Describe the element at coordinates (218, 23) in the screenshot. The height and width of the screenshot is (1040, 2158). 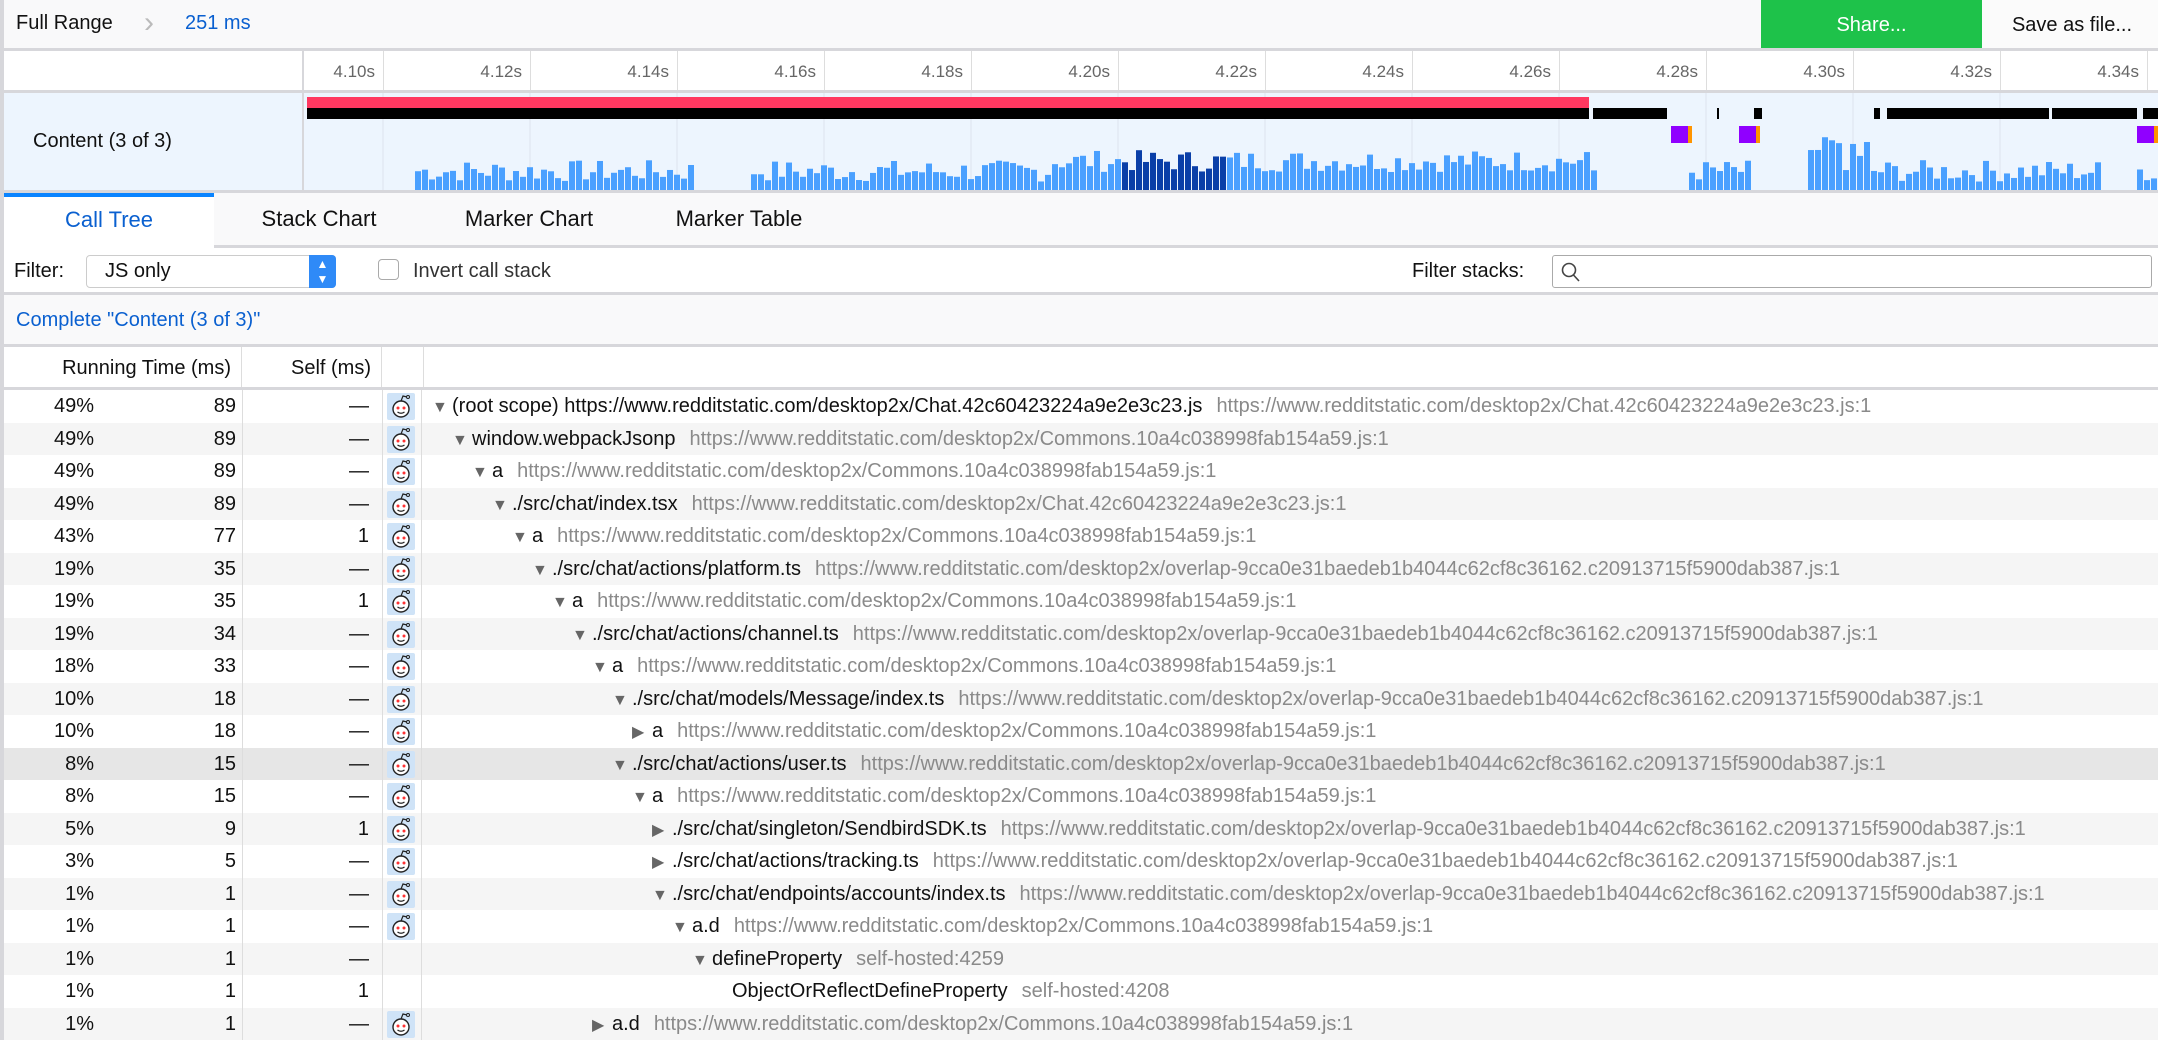
I see `breadcrumb-range: 251 ms` at that location.